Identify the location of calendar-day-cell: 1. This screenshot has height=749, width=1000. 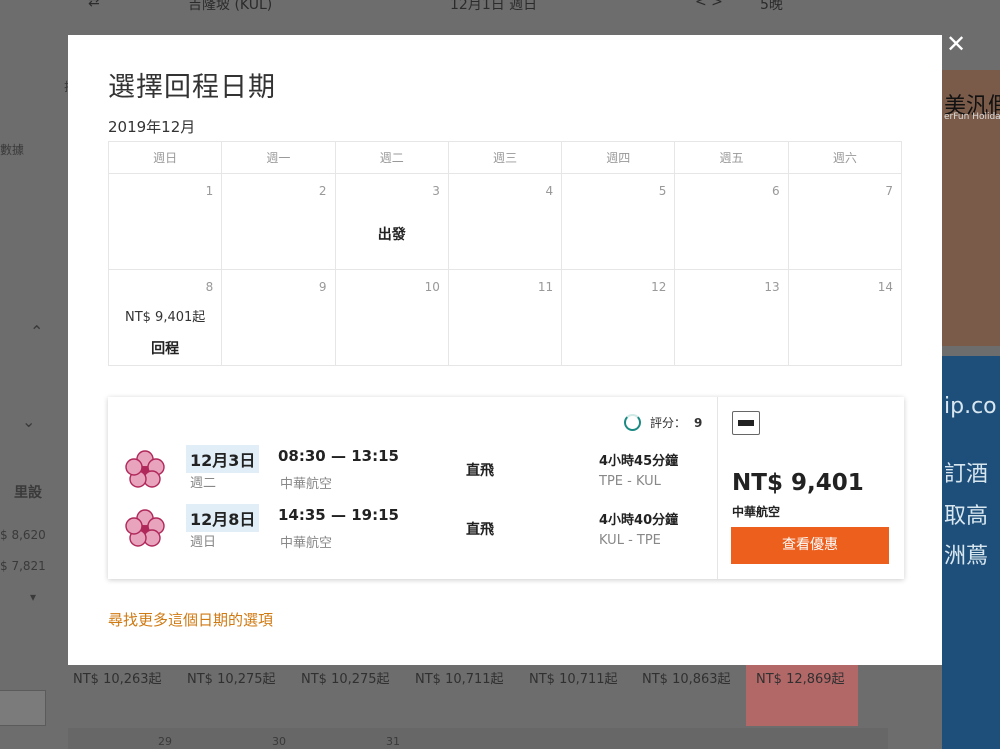
(165, 221).